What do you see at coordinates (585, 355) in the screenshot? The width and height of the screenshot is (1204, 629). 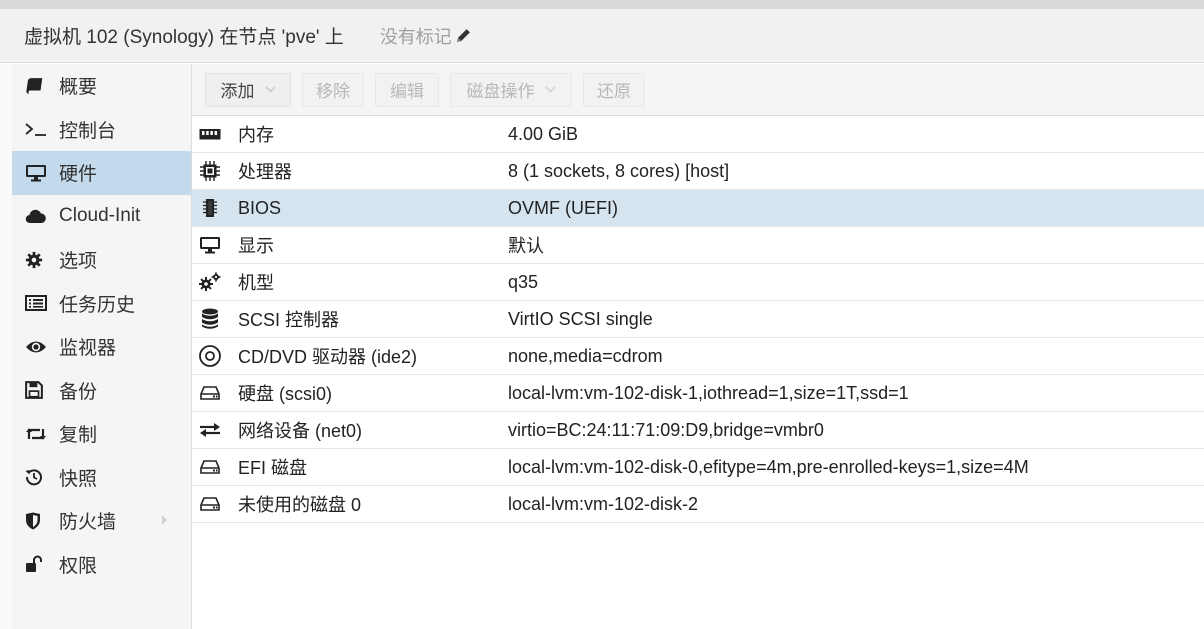 I see `row-value: none,media=cdrom` at bounding box center [585, 355].